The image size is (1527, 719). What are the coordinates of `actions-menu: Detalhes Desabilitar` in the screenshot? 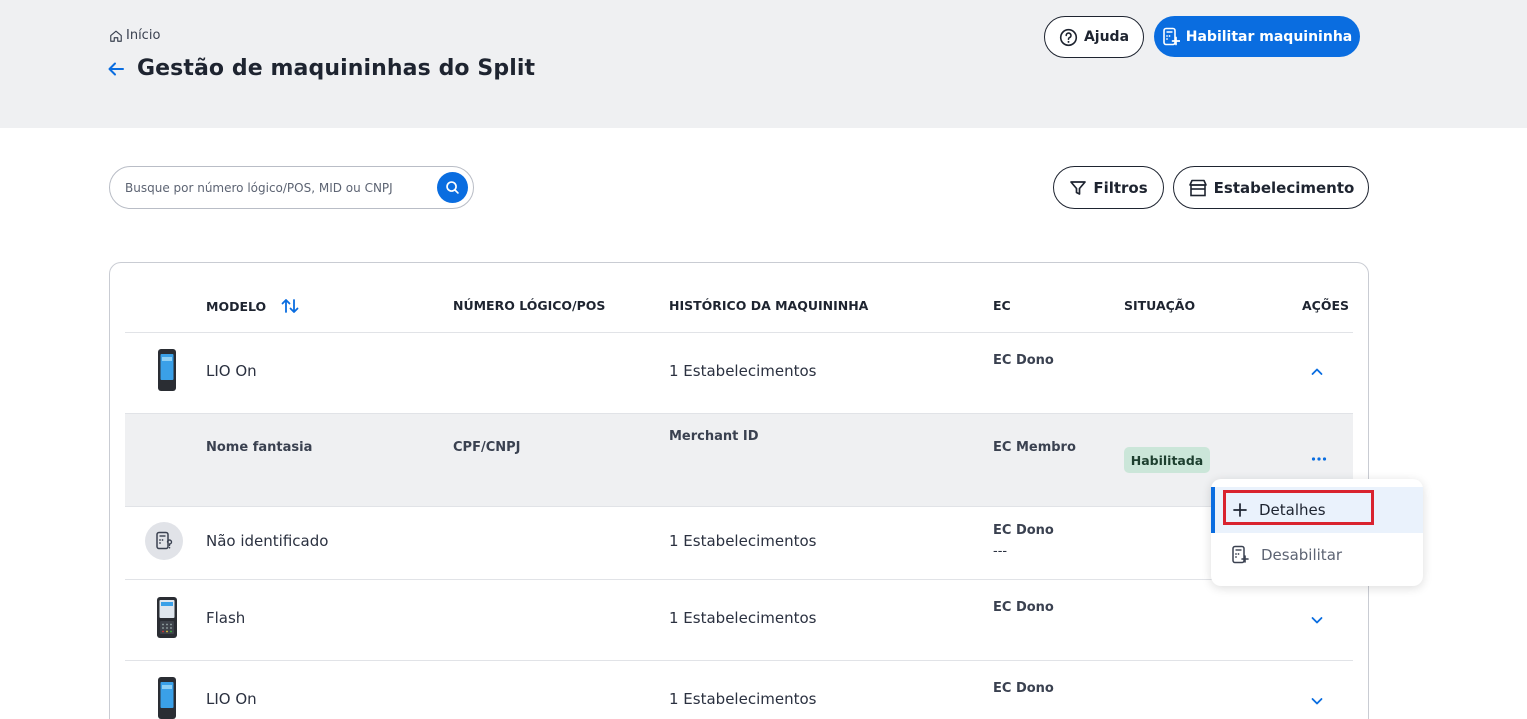 It's located at (1317, 532).